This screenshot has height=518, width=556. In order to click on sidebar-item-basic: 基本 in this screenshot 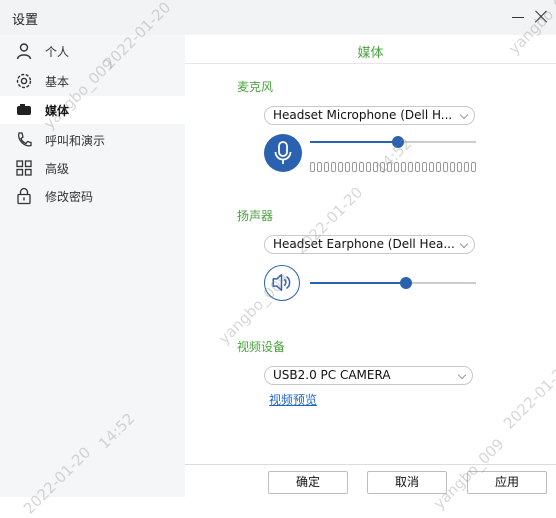, I will do `click(92, 81)`.